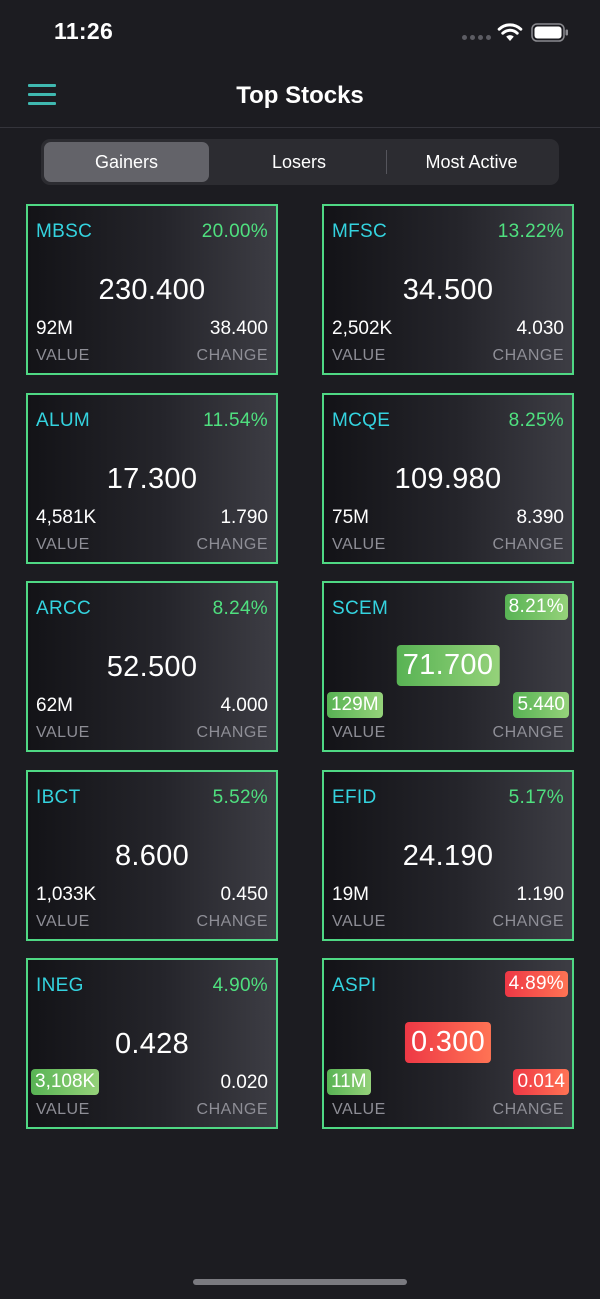 This screenshot has height=1299, width=600. I want to click on battery-icon, so click(549, 32).